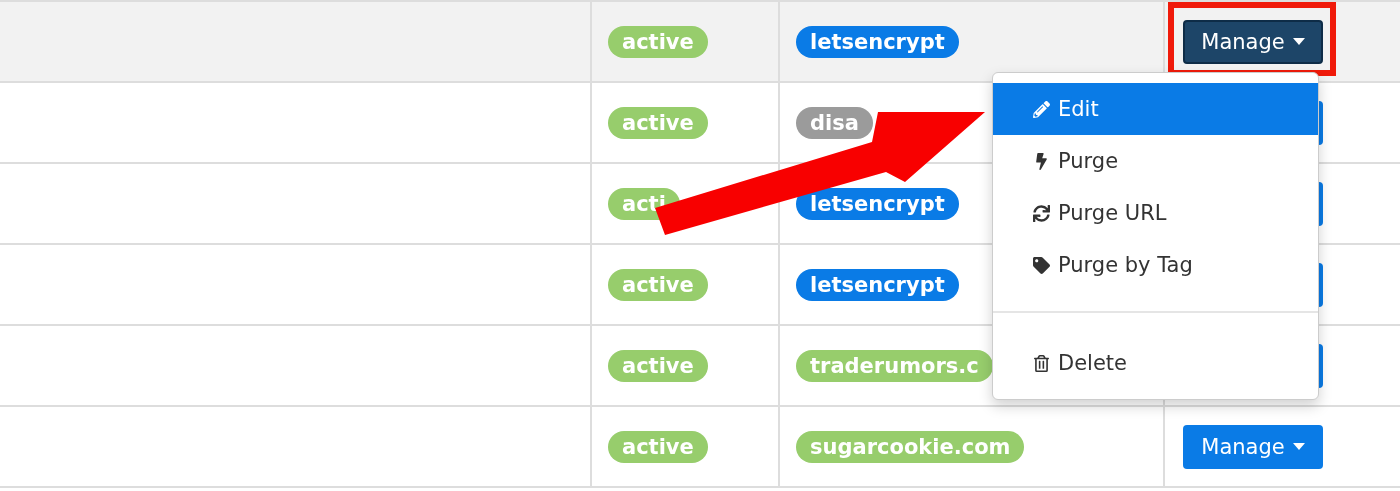 The image size is (1400, 491). I want to click on menu-item: Purge by Tag, so click(1155, 265).